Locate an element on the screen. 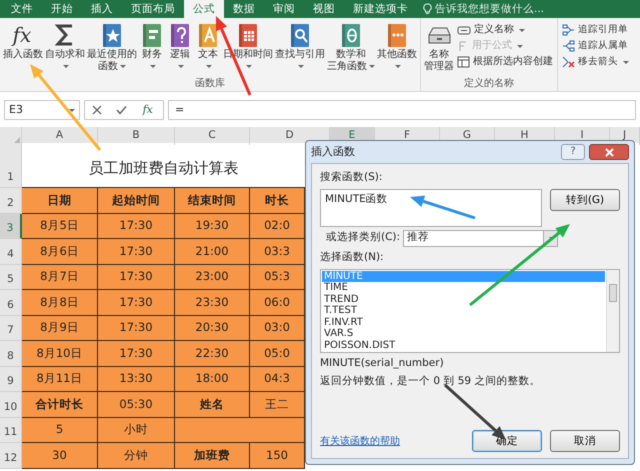 This screenshot has height=471, width=640. function-list-item: TIME is located at coordinates (463, 288).